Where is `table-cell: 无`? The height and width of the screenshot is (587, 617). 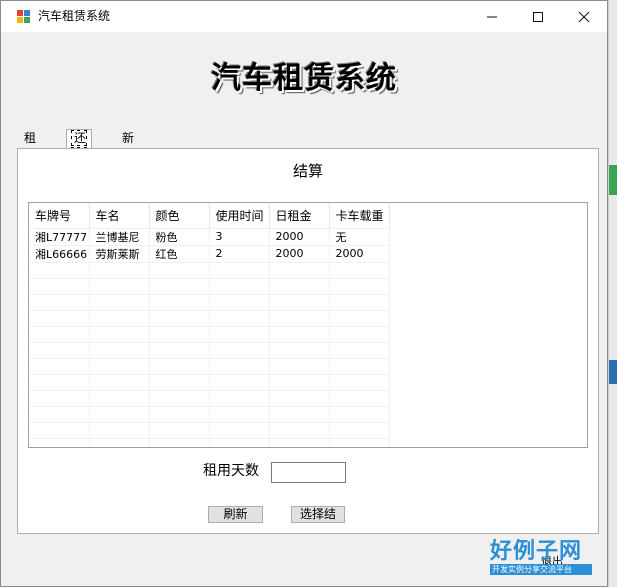 table-cell: 无 is located at coordinates (359, 237).